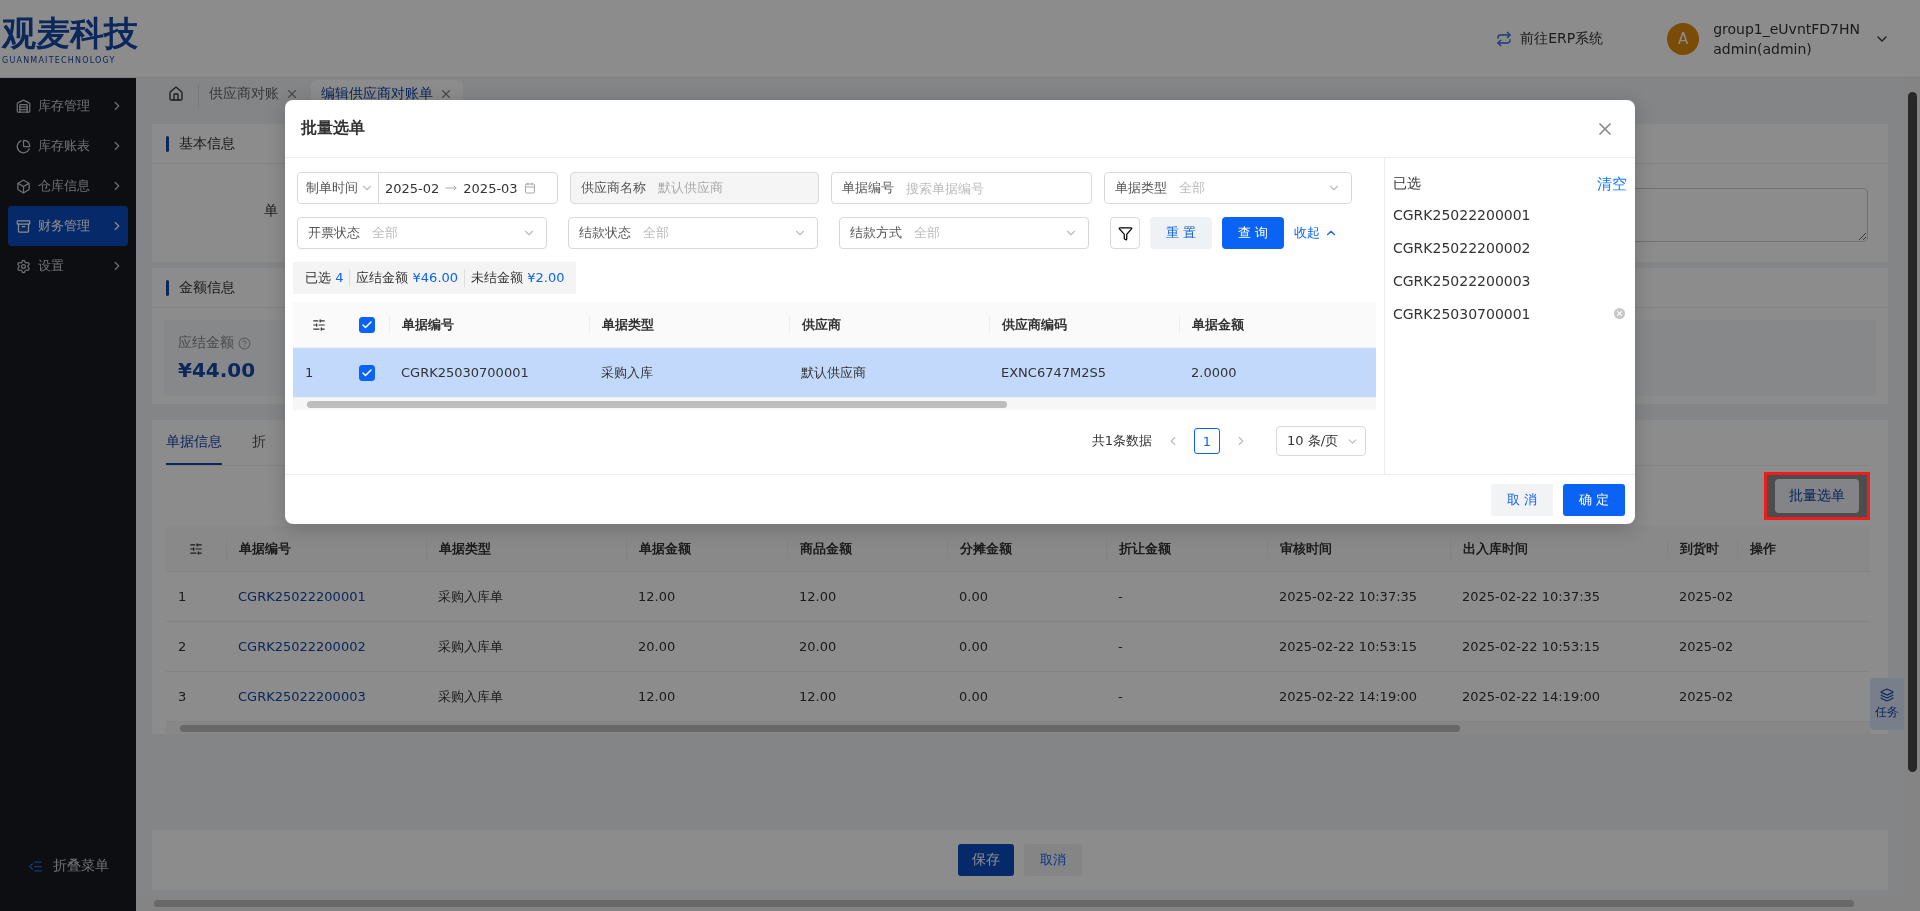  What do you see at coordinates (207, 287) in the screenshot?
I see `section-title: 金额信息` at bounding box center [207, 287].